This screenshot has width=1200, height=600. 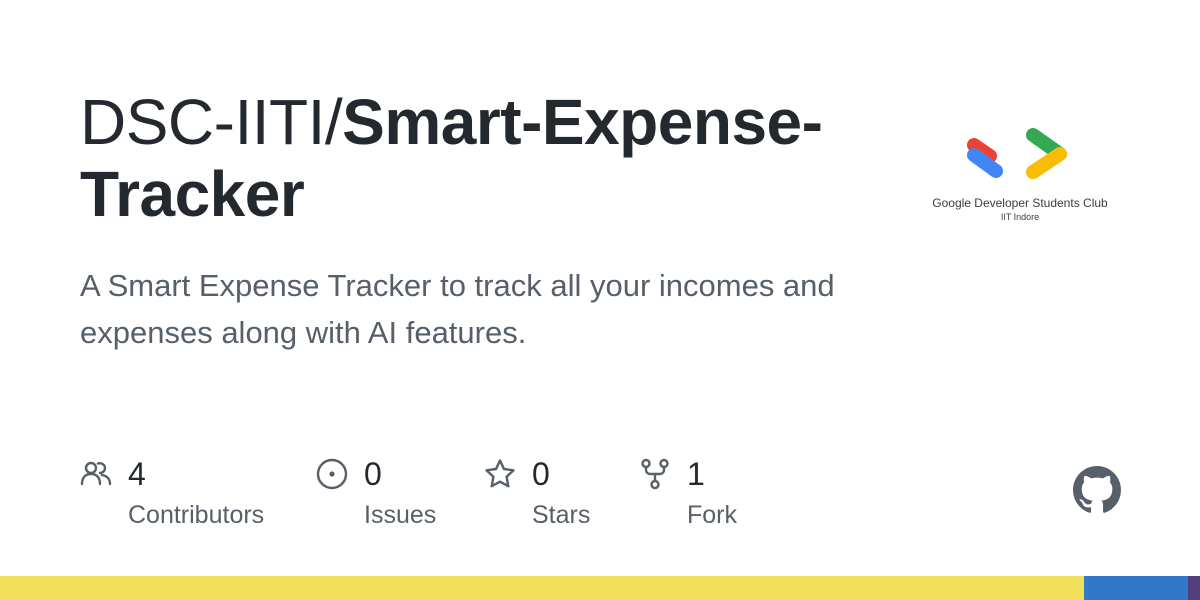 What do you see at coordinates (1020, 203) in the screenshot?
I see `logo-title: Google Developer Students Club` at bounding box center [1020, 203].